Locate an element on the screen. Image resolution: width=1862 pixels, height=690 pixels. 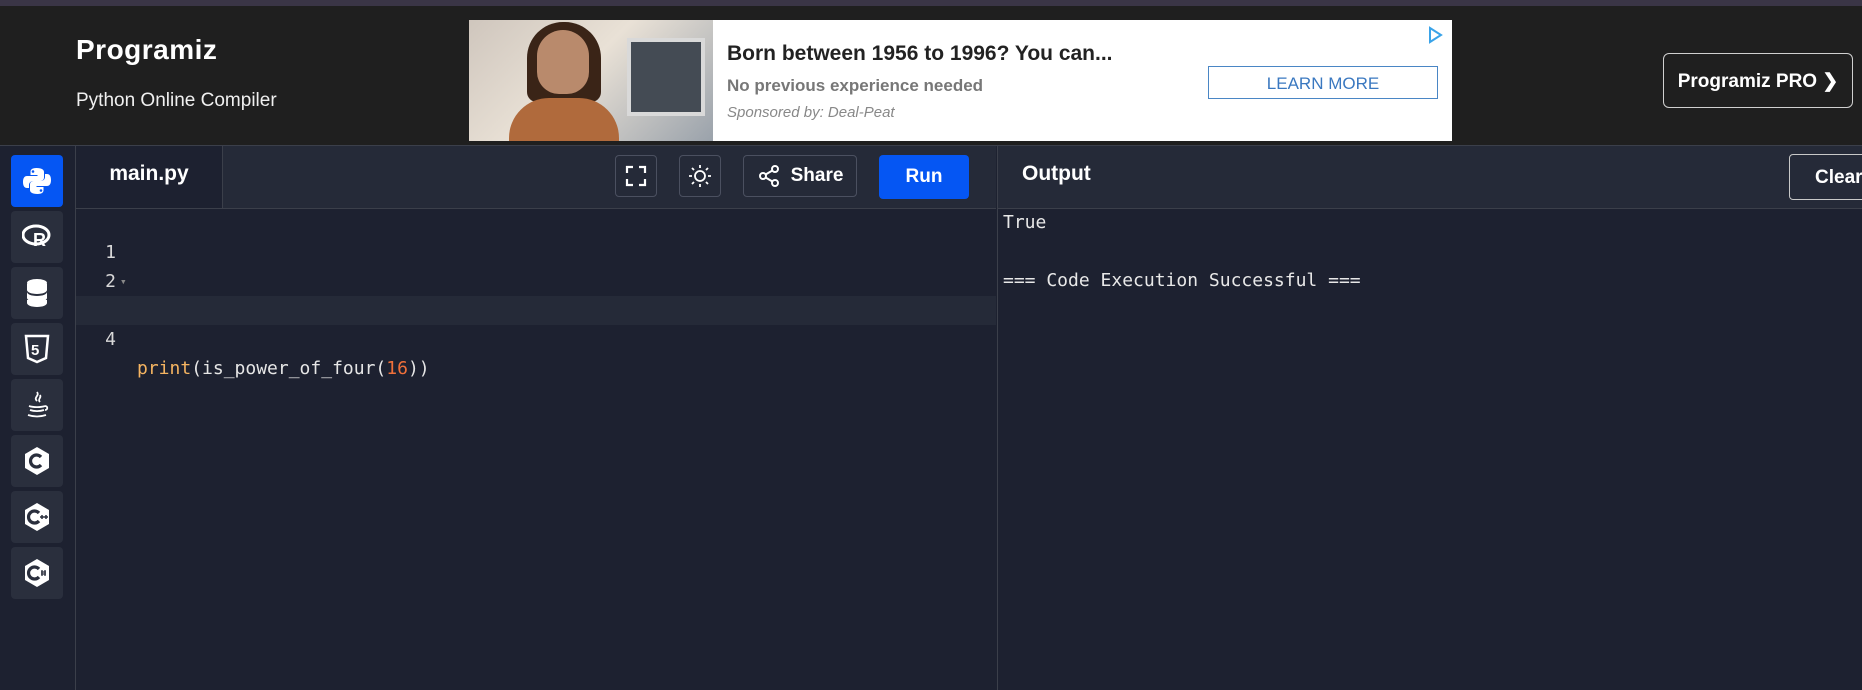
output-line: True is located at coordinates (1025, 222).